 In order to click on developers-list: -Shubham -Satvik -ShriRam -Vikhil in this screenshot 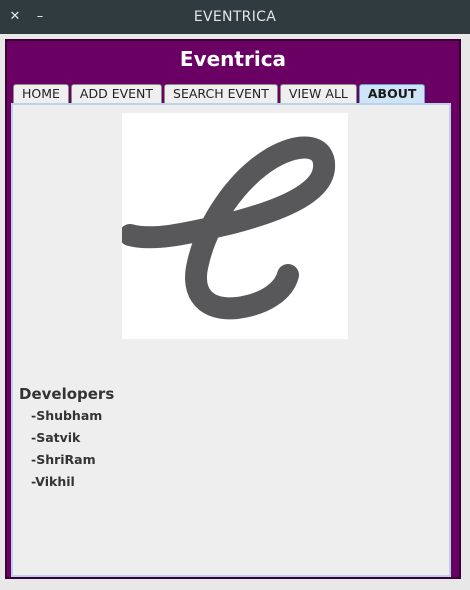, I will do `click(66, 451)`.